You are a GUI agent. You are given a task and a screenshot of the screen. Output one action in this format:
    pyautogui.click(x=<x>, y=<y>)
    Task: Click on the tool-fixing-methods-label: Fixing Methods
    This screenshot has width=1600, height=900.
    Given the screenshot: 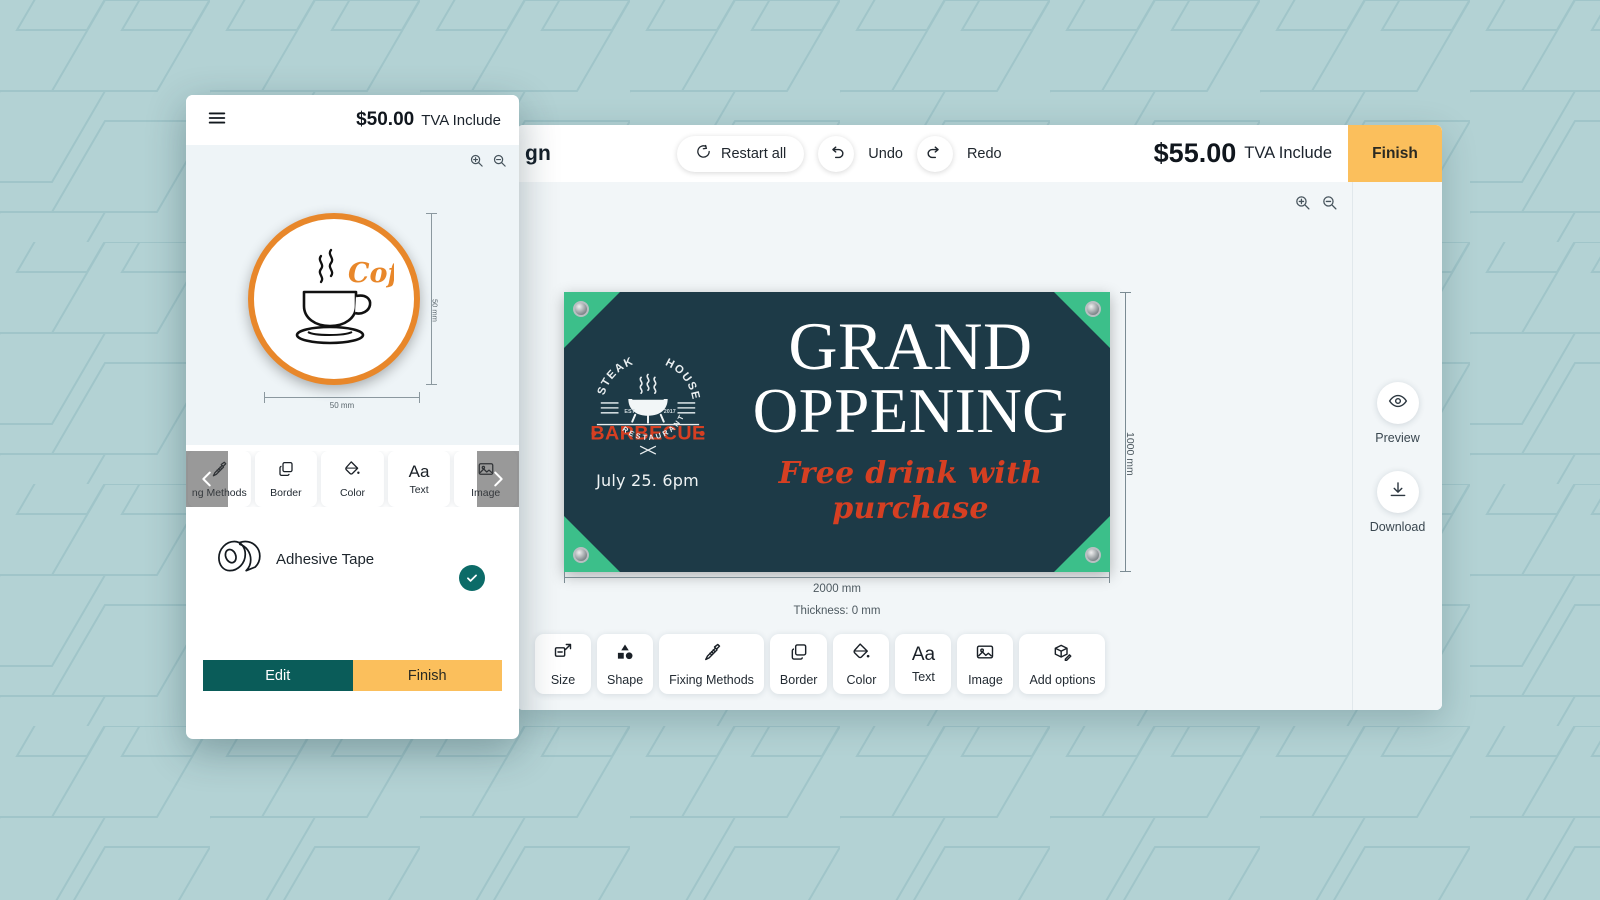 What is the action you would take?
    pyautogui.click(x=711, y=679)
    